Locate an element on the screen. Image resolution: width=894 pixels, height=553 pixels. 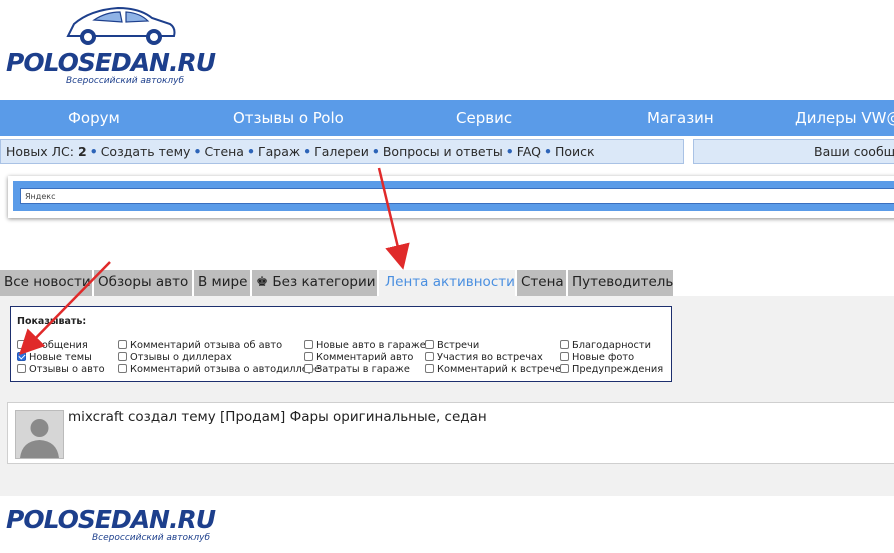
filter-new-photos: Новые фото is located at coordinates (597, 358).